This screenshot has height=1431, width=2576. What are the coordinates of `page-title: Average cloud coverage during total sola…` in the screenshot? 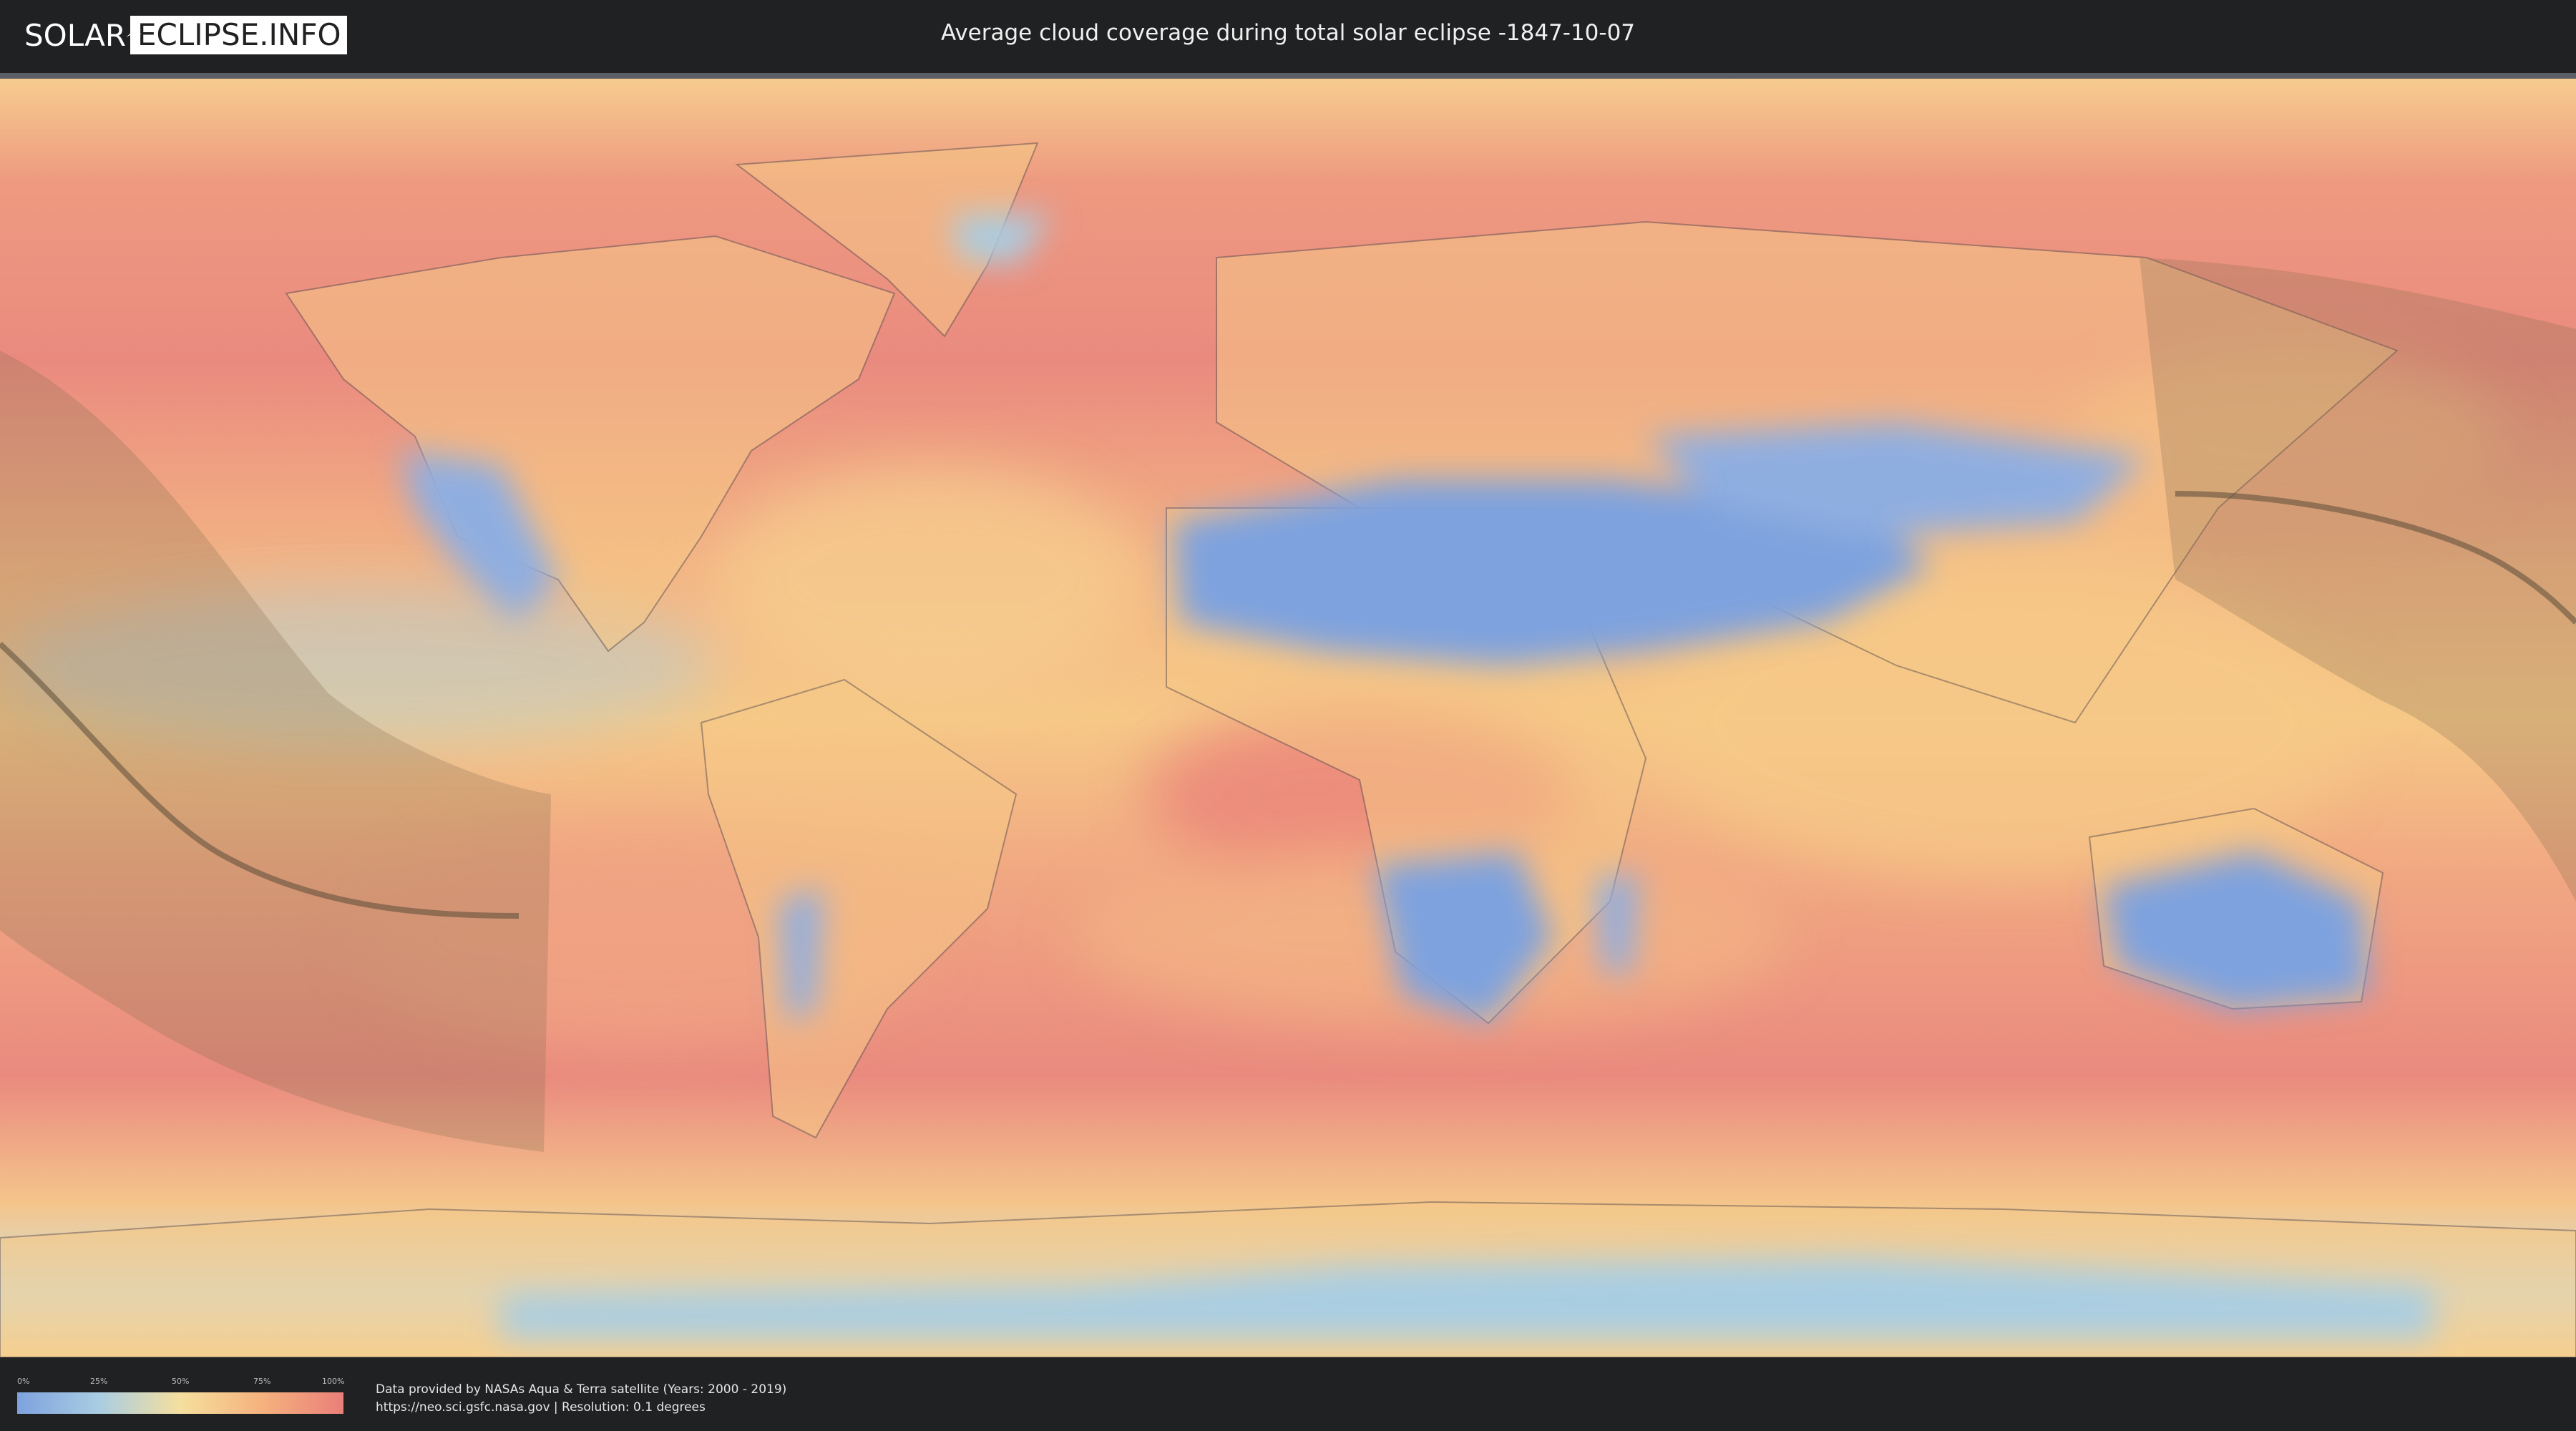 It's located at (1288, 33).